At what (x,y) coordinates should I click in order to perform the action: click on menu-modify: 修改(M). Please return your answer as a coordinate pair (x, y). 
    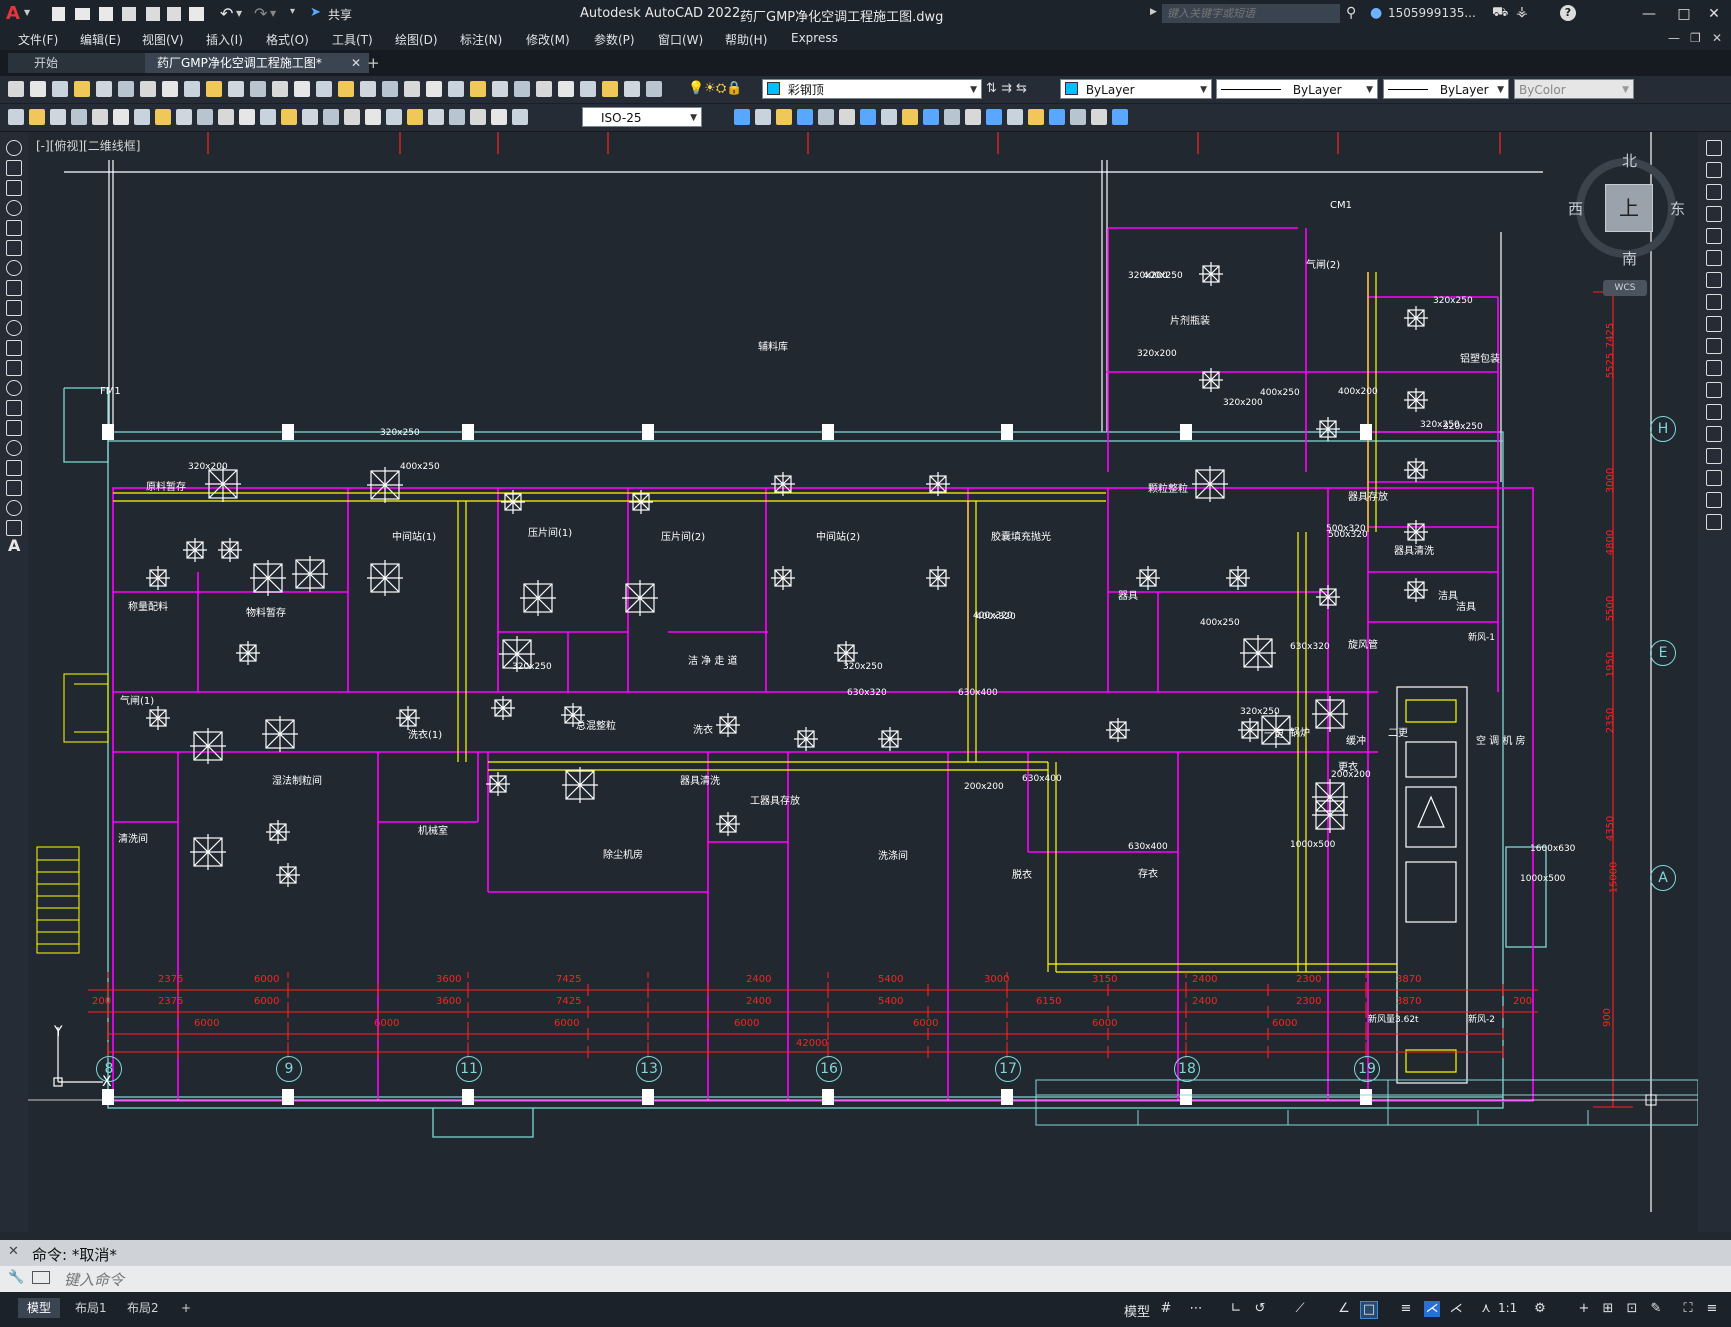
    Looking at the image, I should click on (548, 39).